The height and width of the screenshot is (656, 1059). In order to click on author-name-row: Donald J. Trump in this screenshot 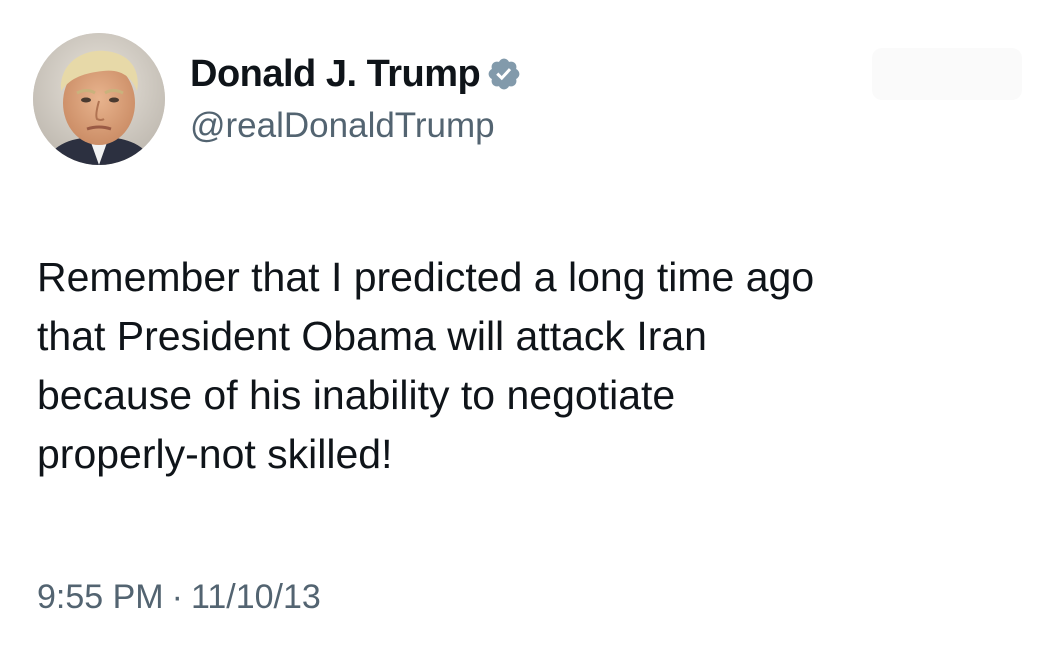, I will do `click(356, 74)`.